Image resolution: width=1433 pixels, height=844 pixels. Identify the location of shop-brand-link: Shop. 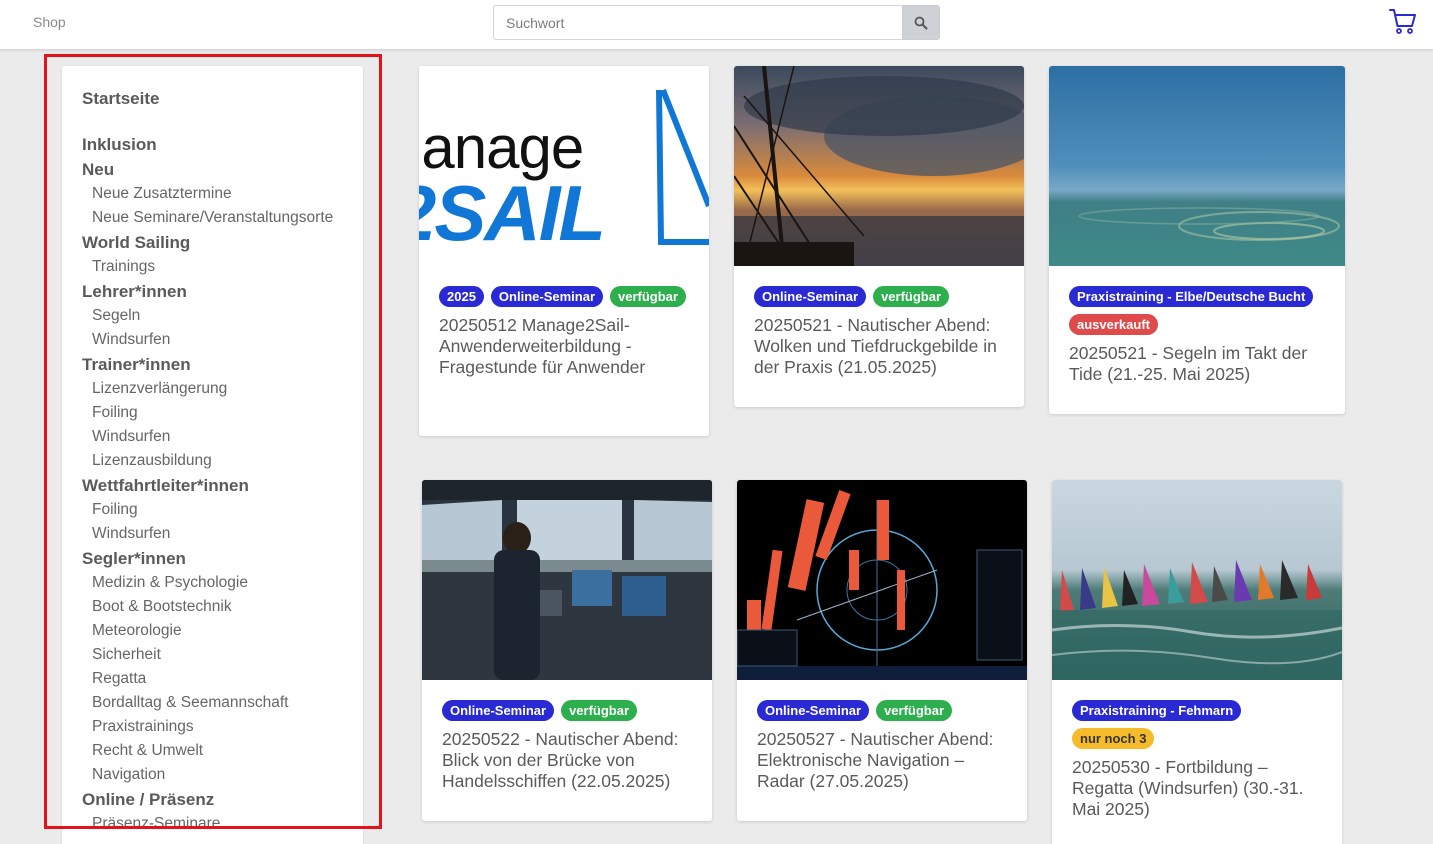
(49, 22).